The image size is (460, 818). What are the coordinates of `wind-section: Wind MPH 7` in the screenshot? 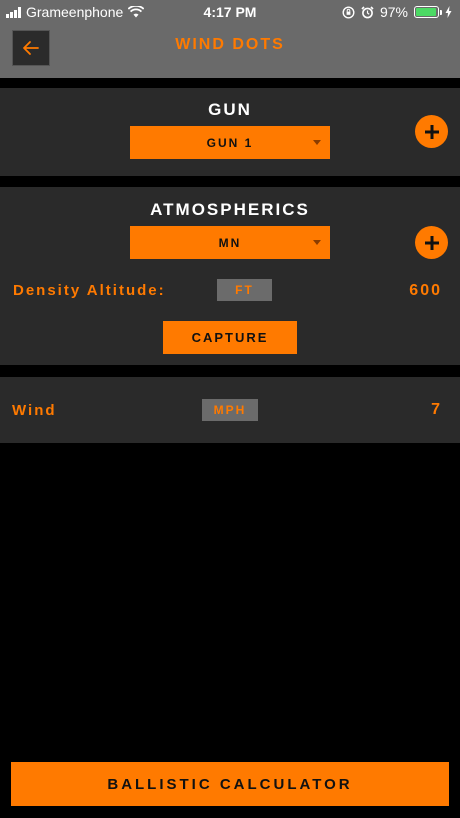 It's located at (230, 410).